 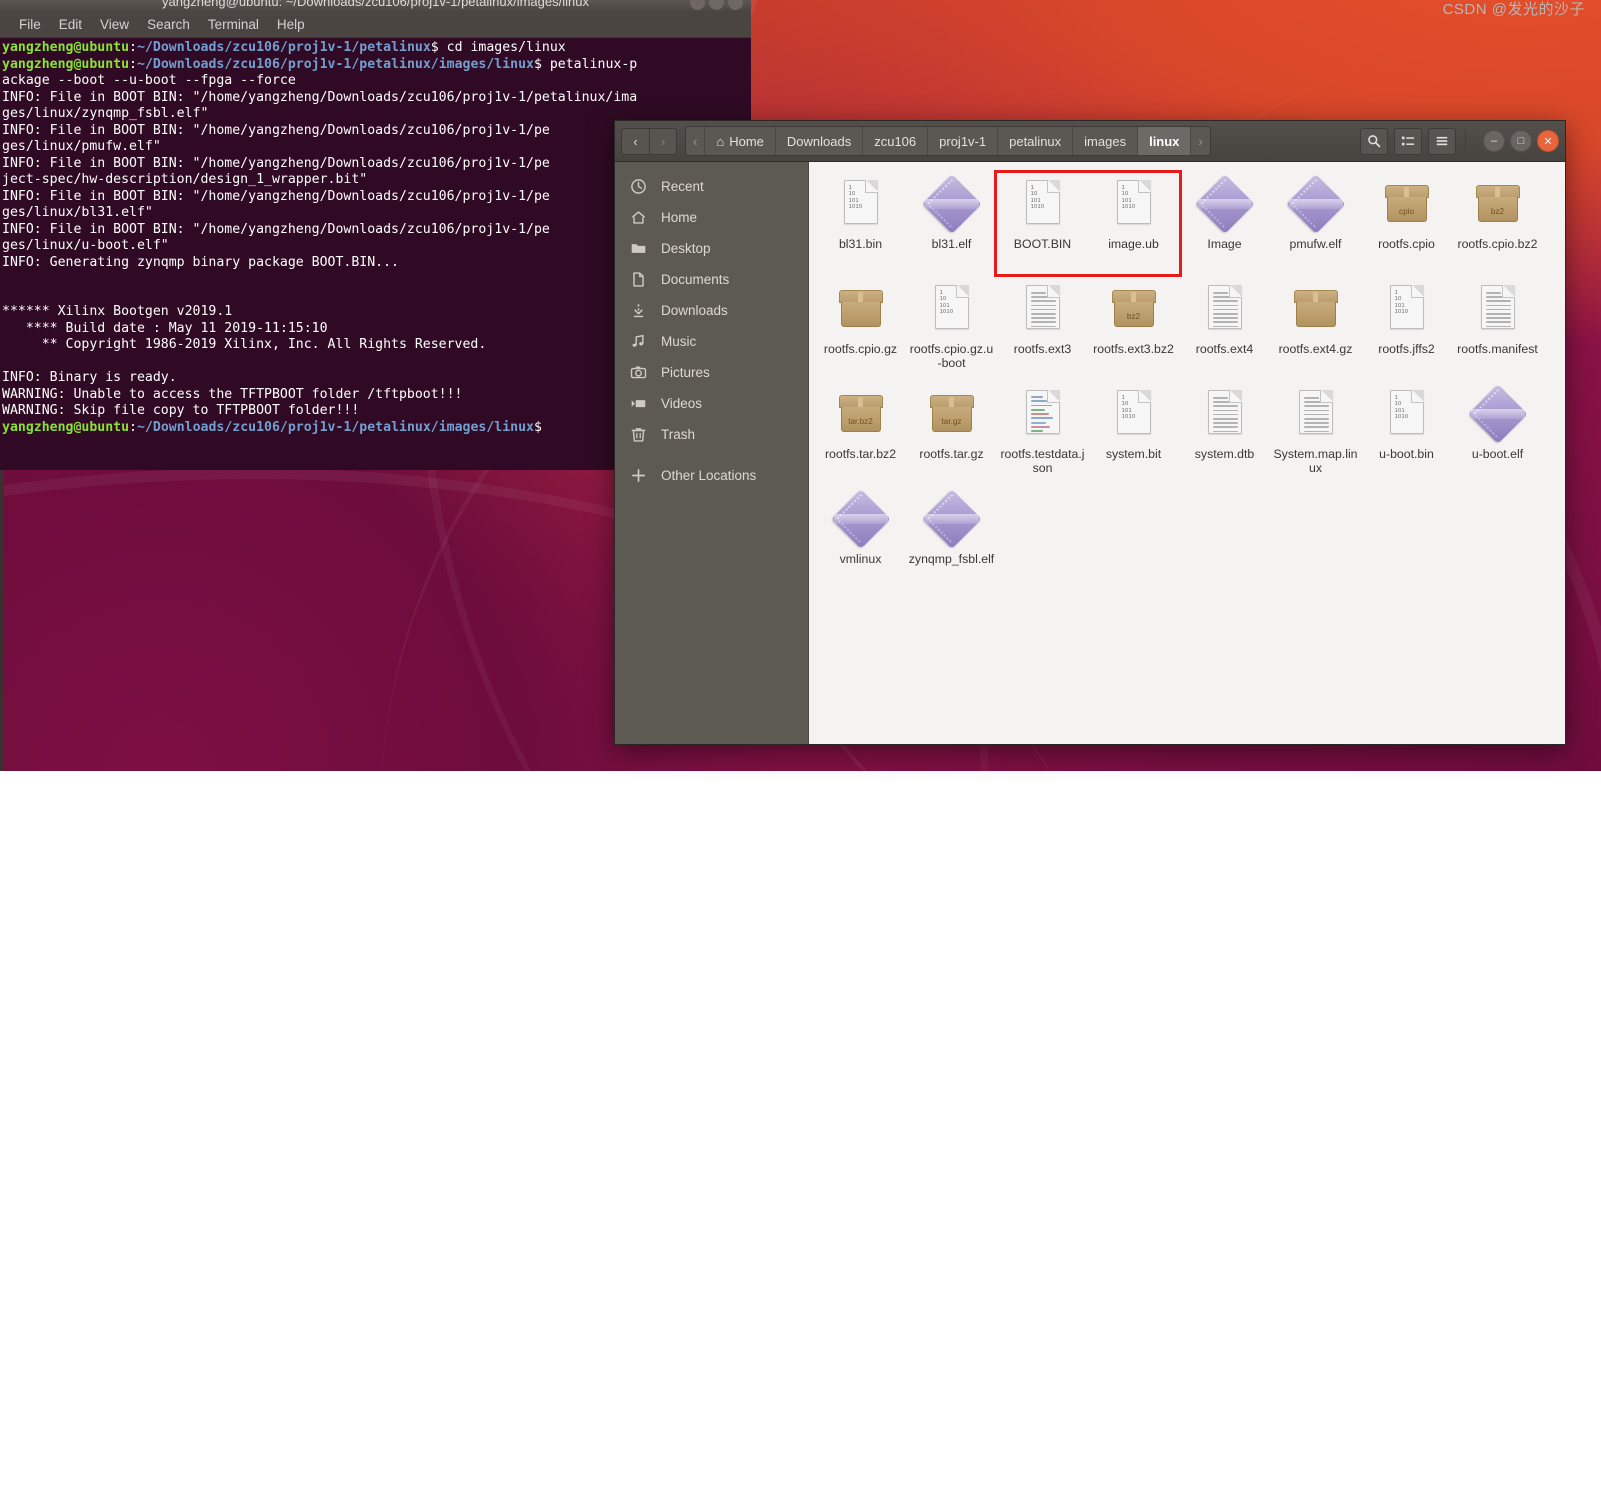 I want to click on menu-edit: Edit, so click(x=70, y=24).